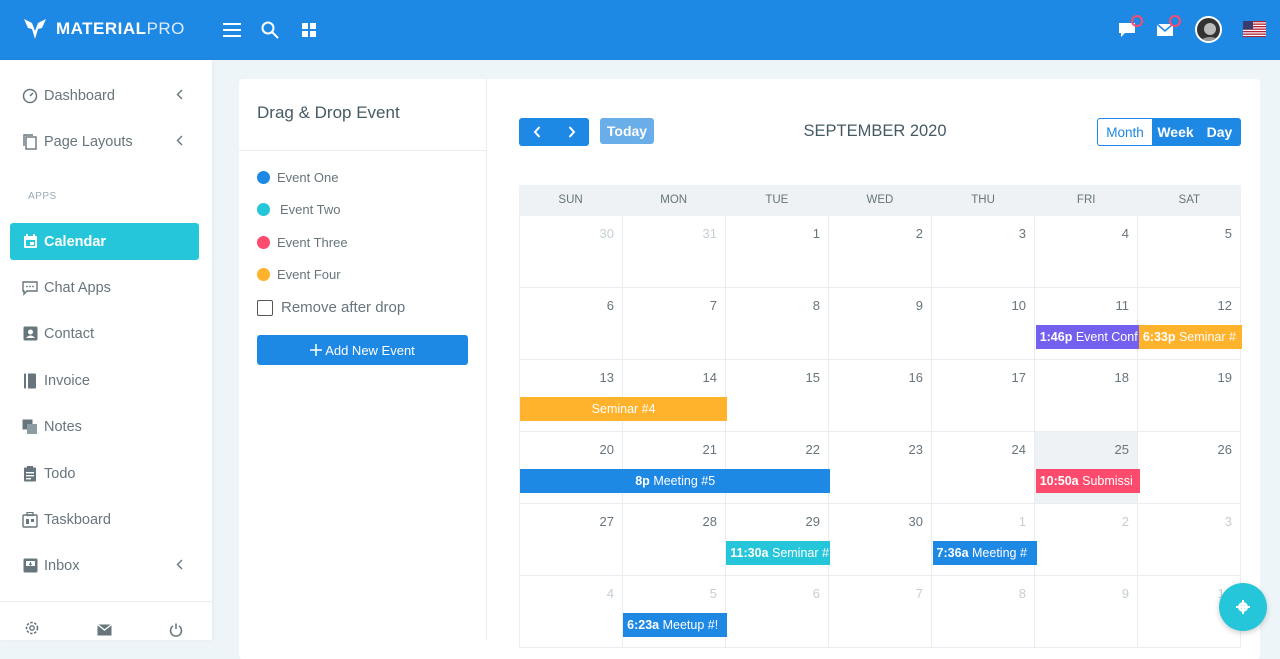 The width and height of the screenshot is (1280, 659). Describe the element at coordinates (1087, 481) in the screenshot. I see `calendar-event: 10:50a Submissi` at that location.